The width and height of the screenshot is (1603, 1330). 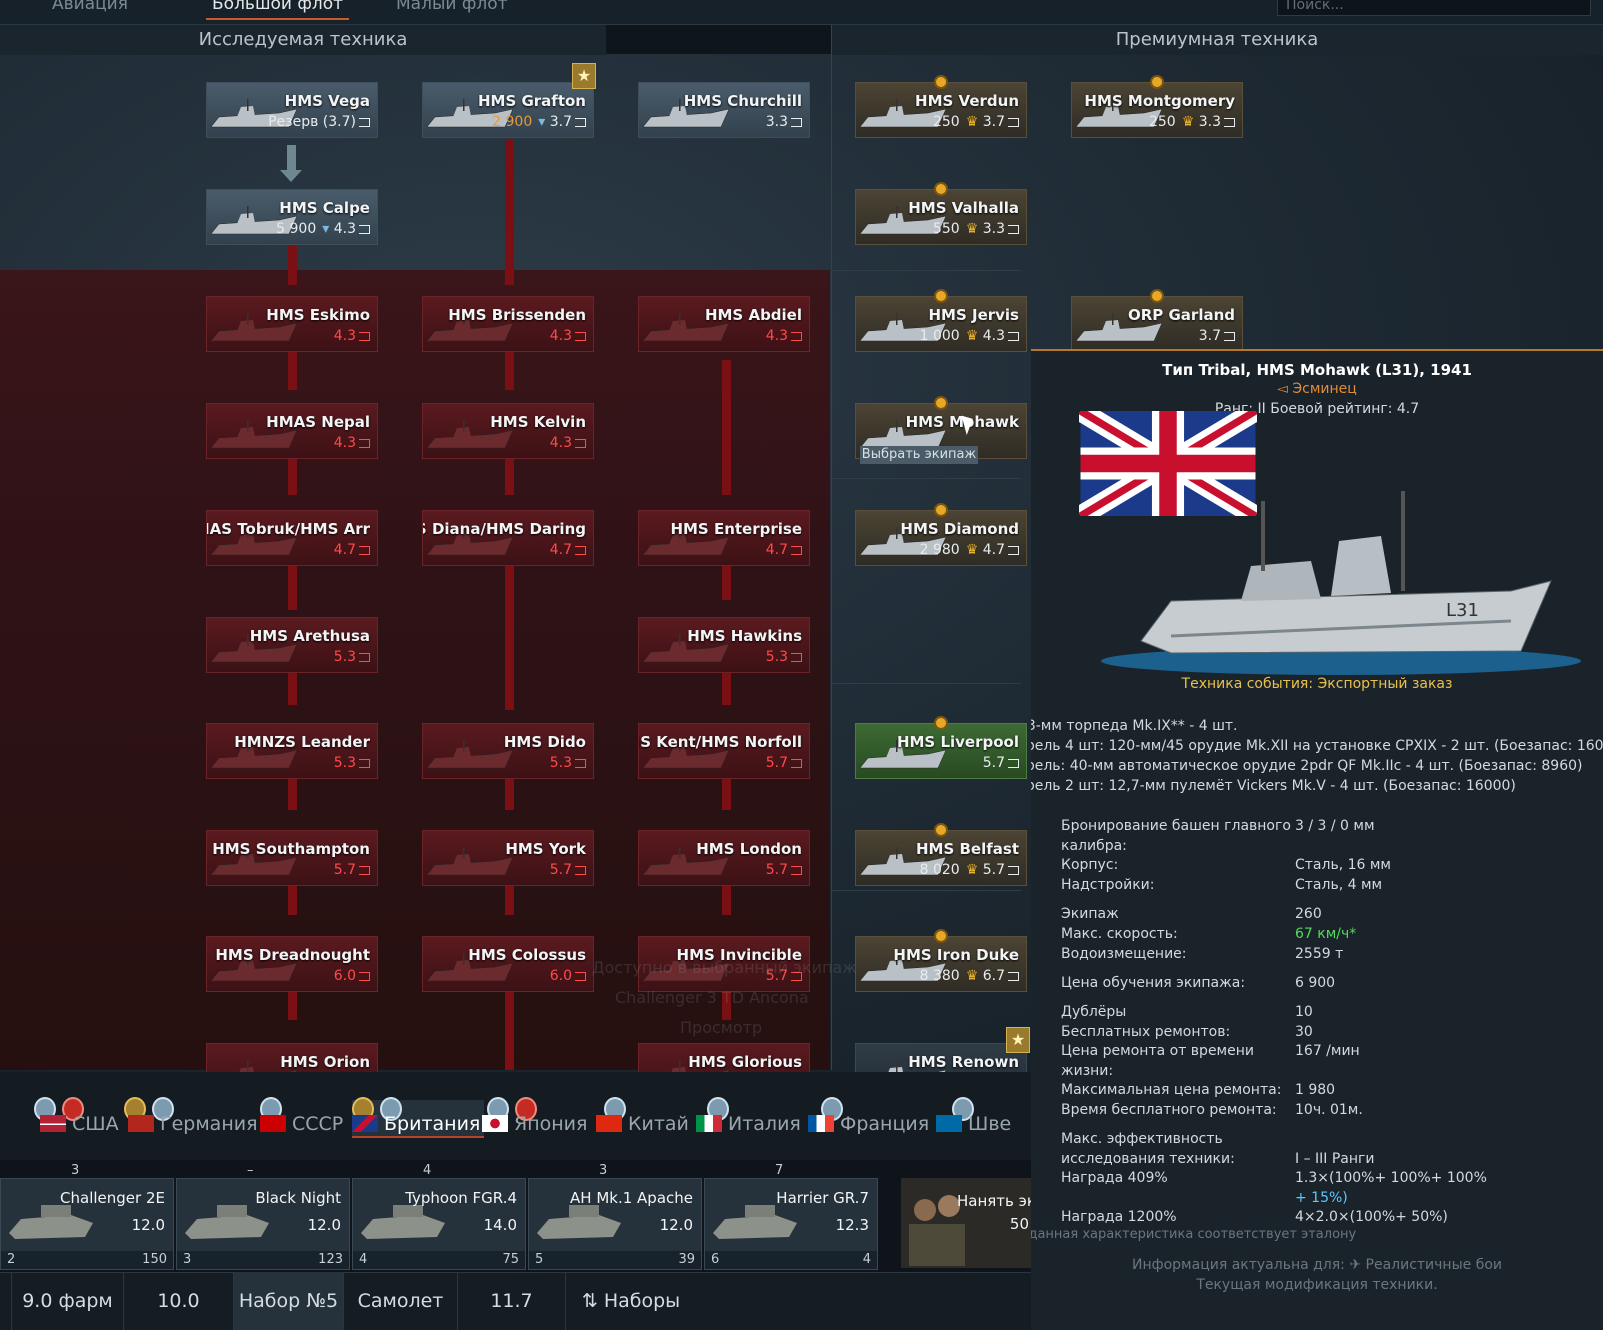 What do you see at coordinates (941, 751) in the screenshot?
I see `vehicle-card: HMS Liverpool 5.7` at bounding box center [941, 751].